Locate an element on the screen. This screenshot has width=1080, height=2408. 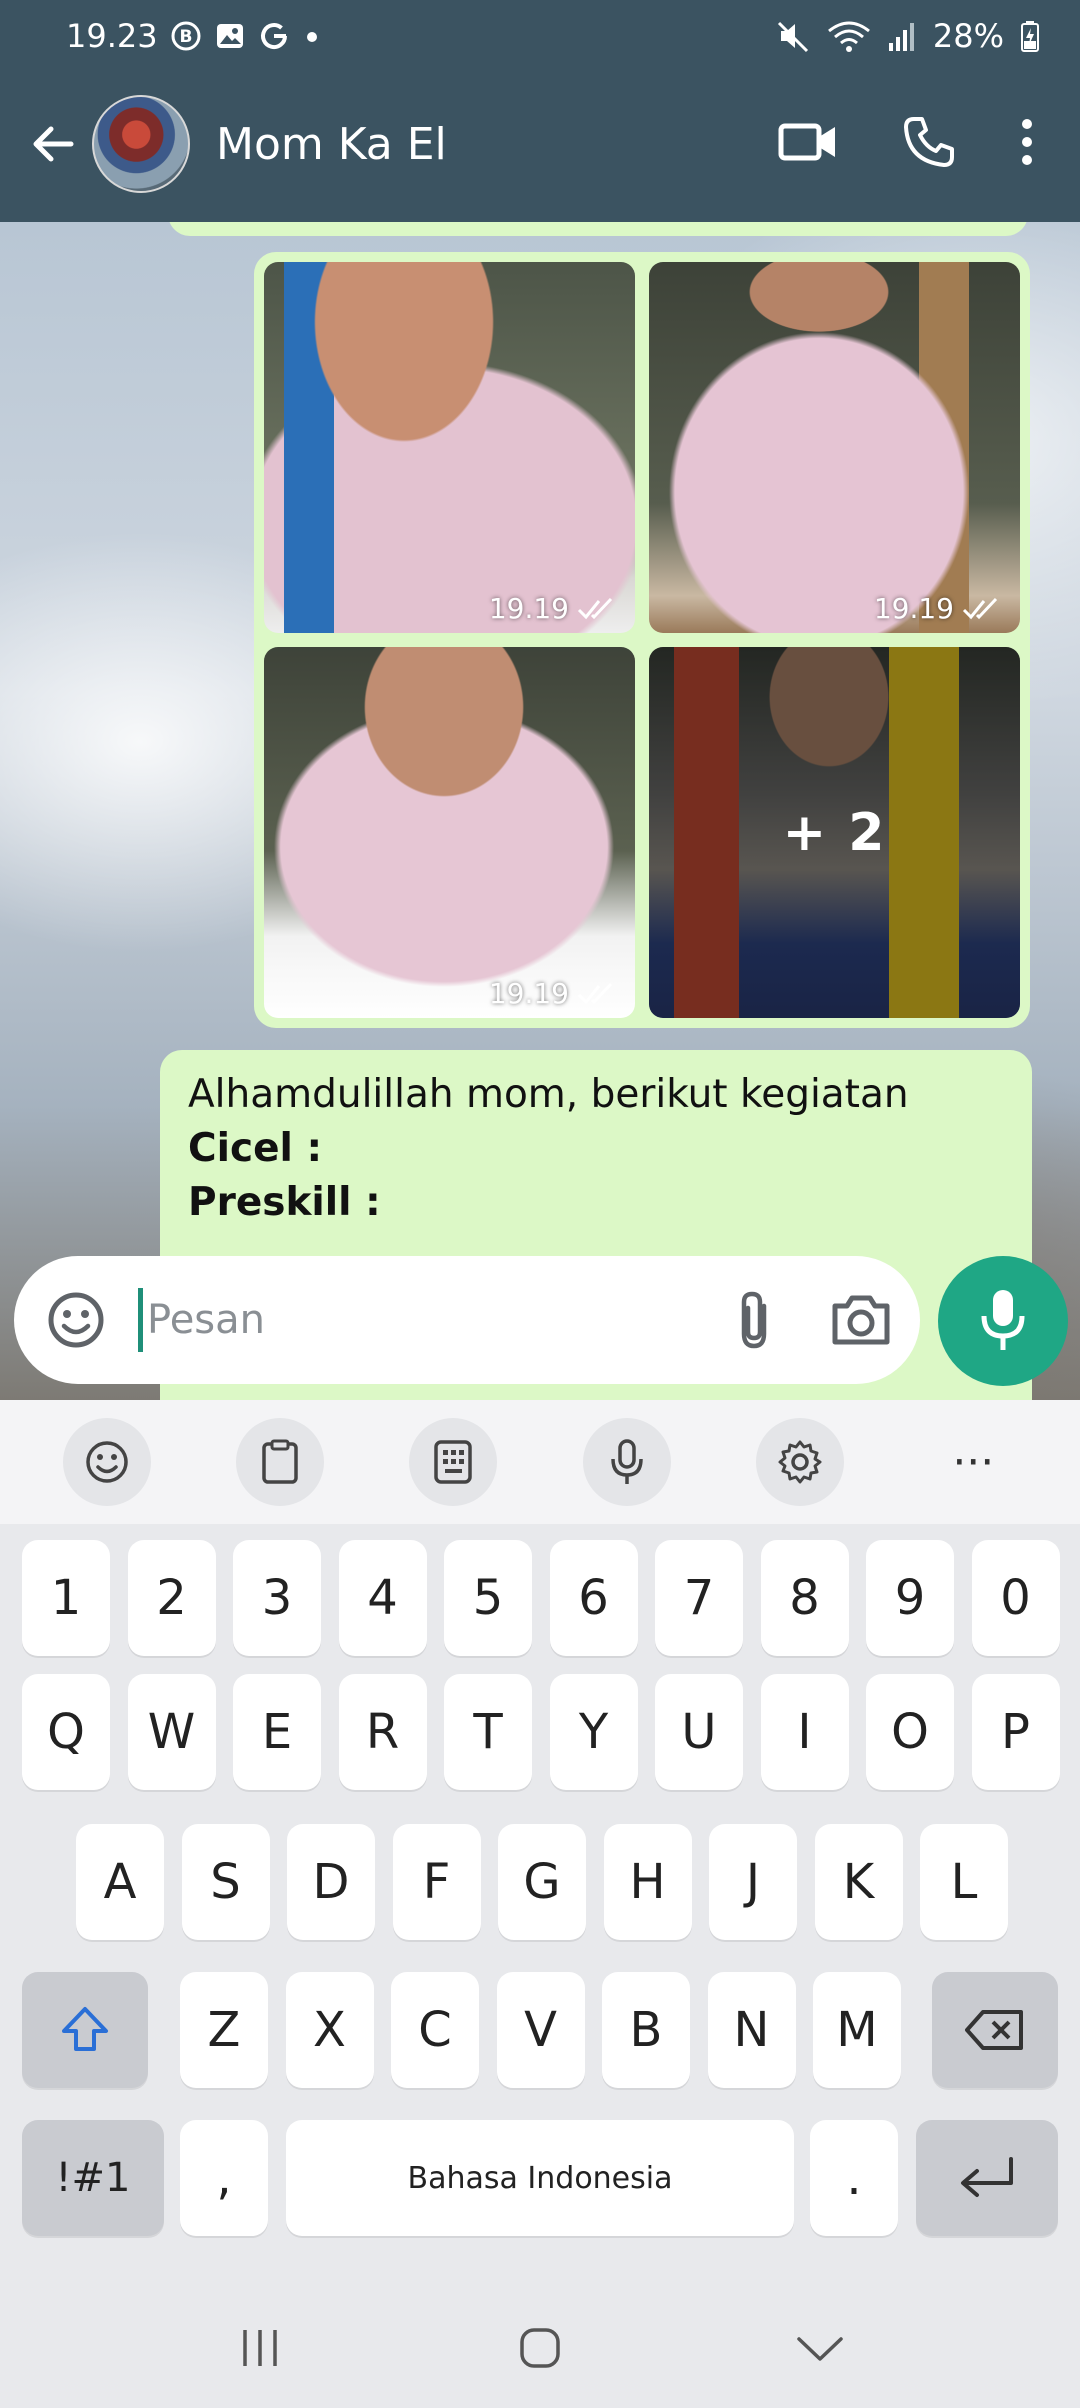
shift-key is located at coordinates (85, 2030).